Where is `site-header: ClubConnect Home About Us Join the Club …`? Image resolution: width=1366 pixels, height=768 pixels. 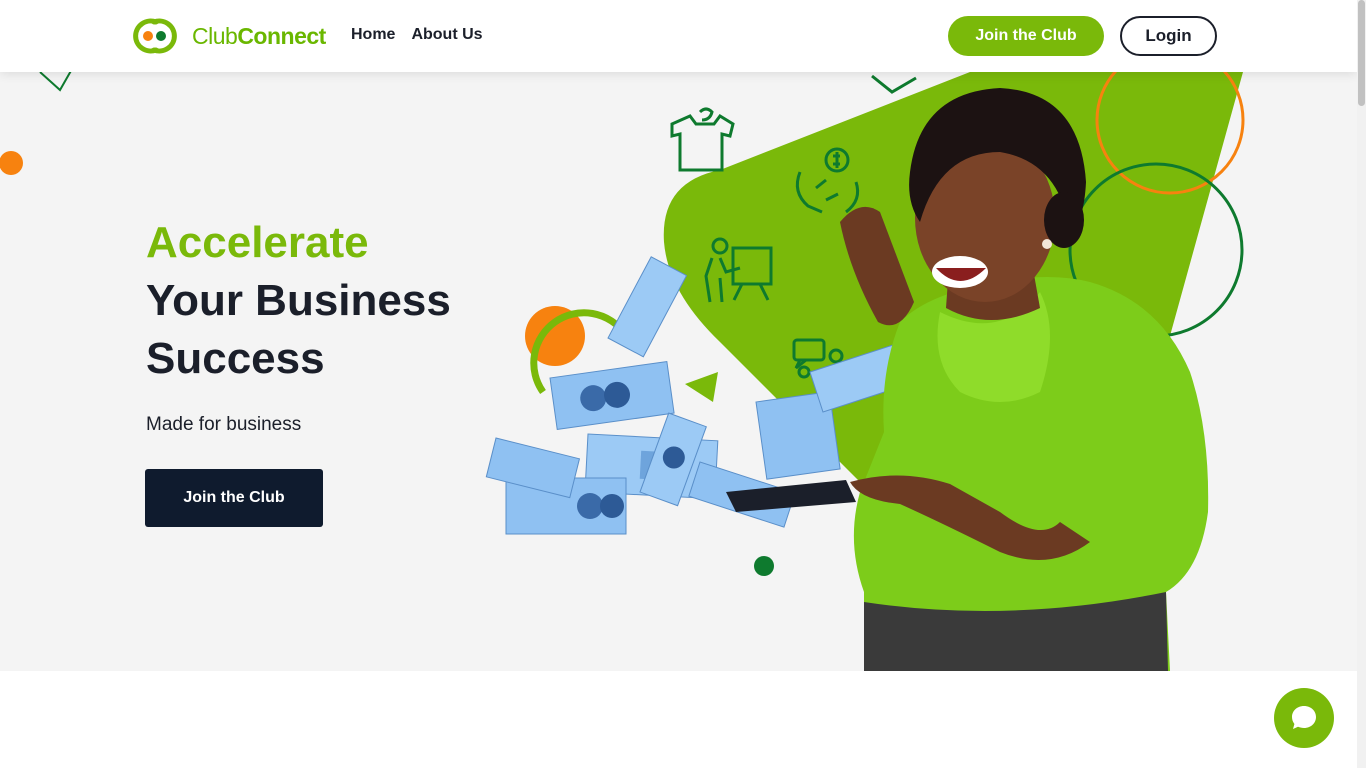 site-header: ClubConnect Home About Us Join the Club … is located at coordinates (678, 36).